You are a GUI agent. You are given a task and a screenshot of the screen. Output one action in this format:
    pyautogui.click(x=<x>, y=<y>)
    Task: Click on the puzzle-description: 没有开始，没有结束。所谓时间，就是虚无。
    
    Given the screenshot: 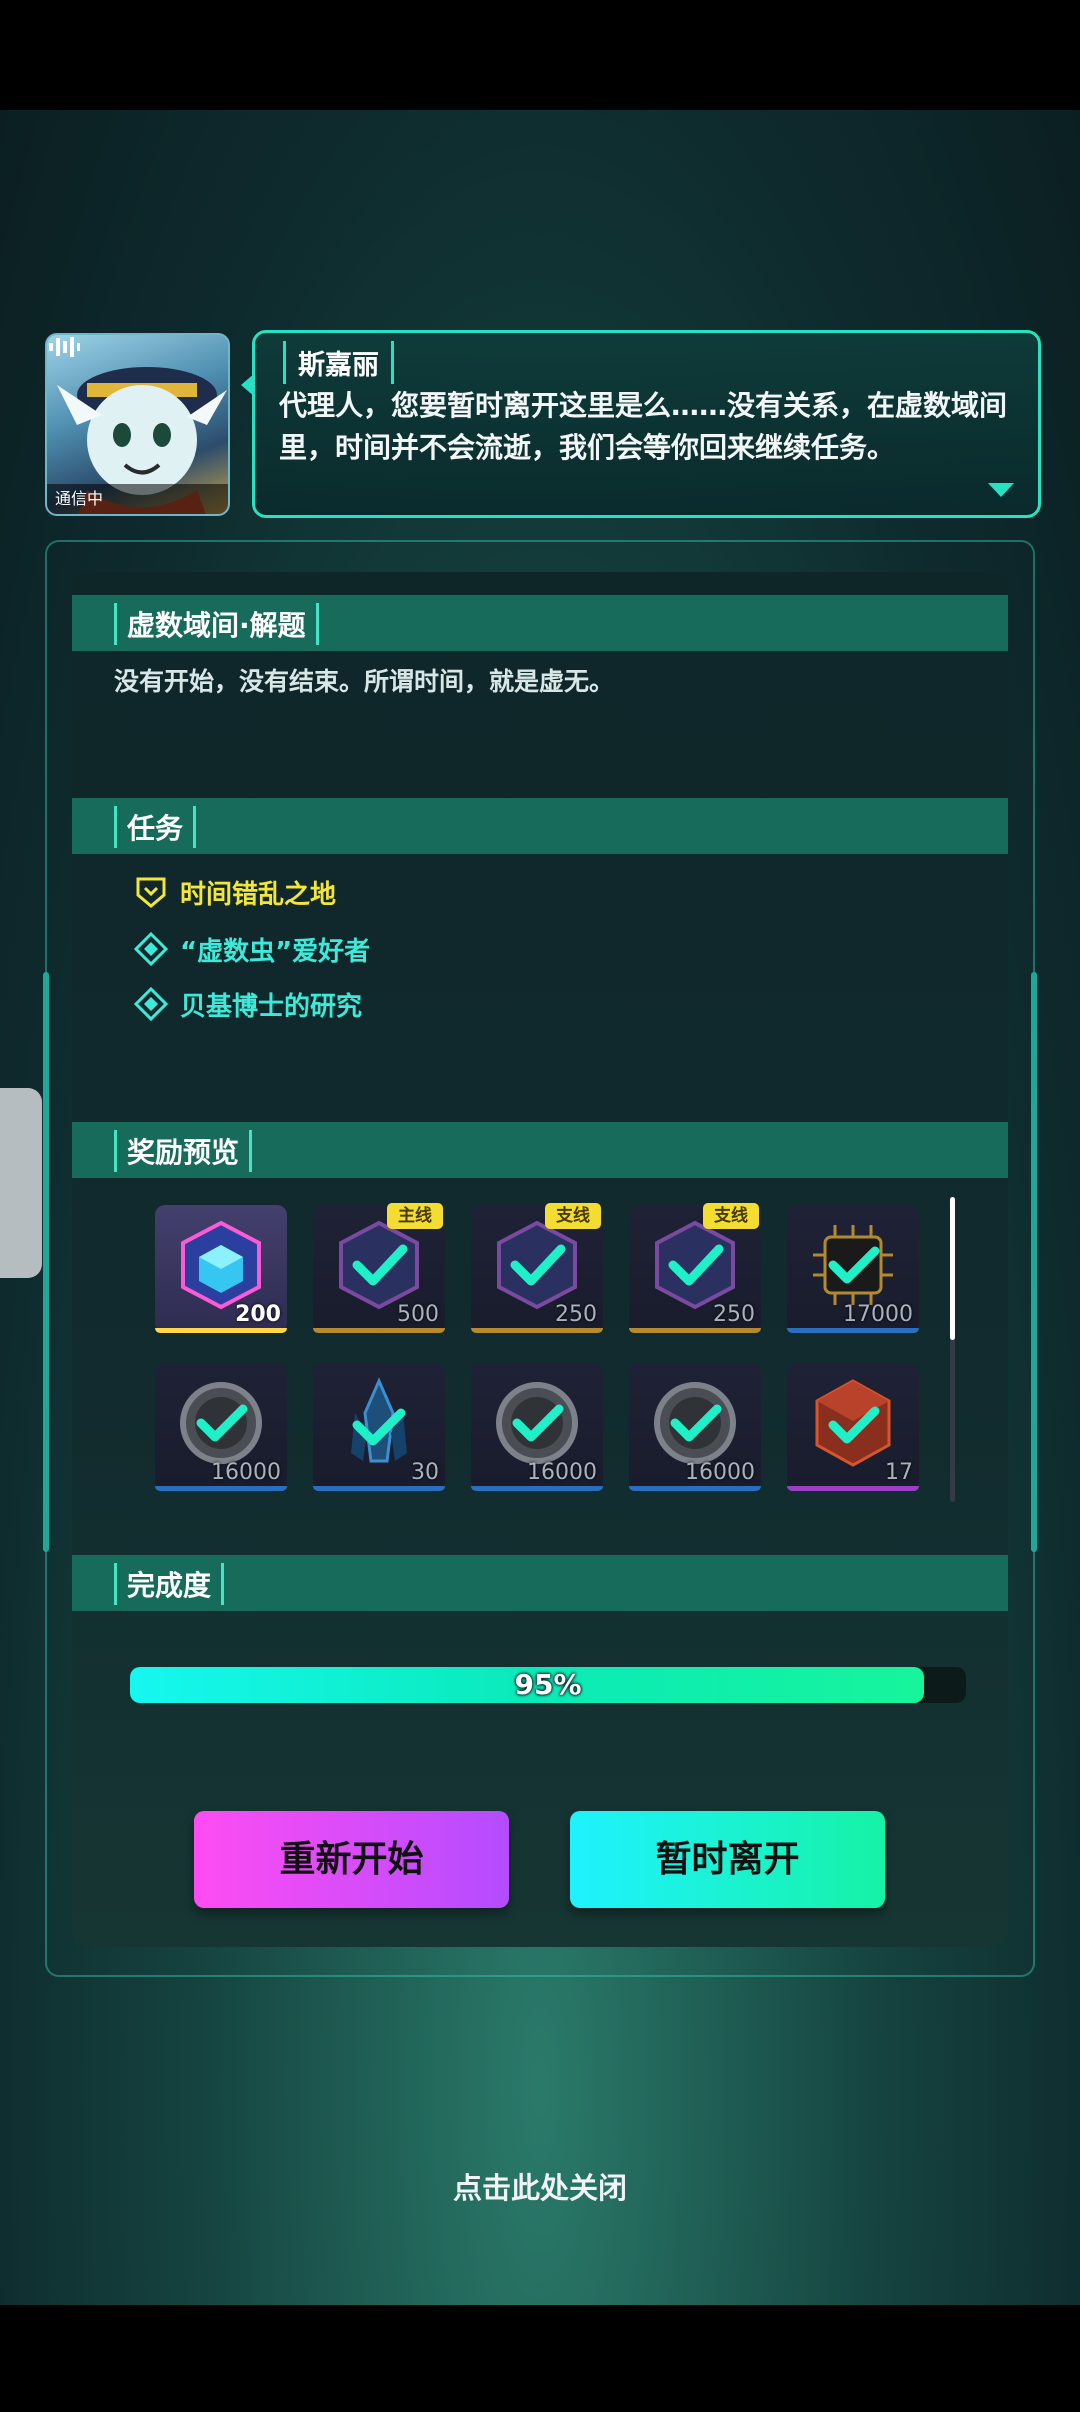 What is the action you would take?
    pyautogui.click(x=364, y=681)
    